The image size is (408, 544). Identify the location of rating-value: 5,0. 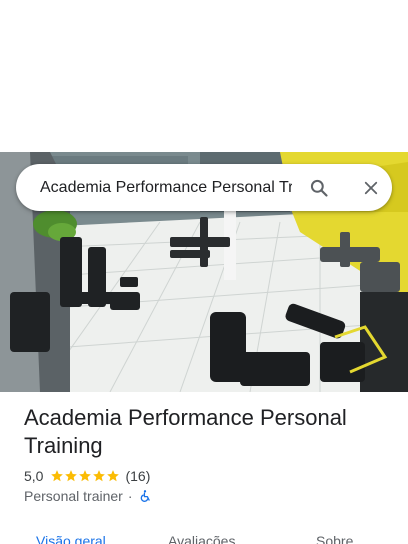
(34, 476).